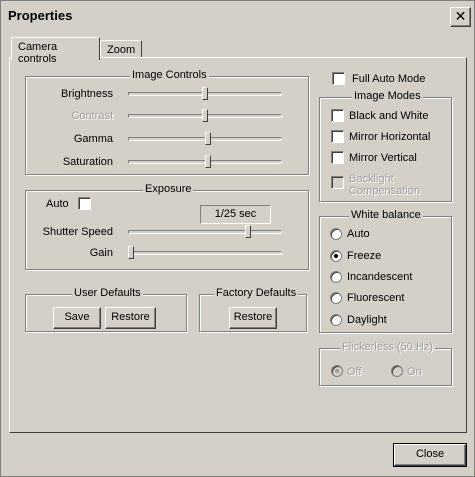 This screenshot has height=477, width=475. I want to click on flicker-on-label: On, so click(414, 372).